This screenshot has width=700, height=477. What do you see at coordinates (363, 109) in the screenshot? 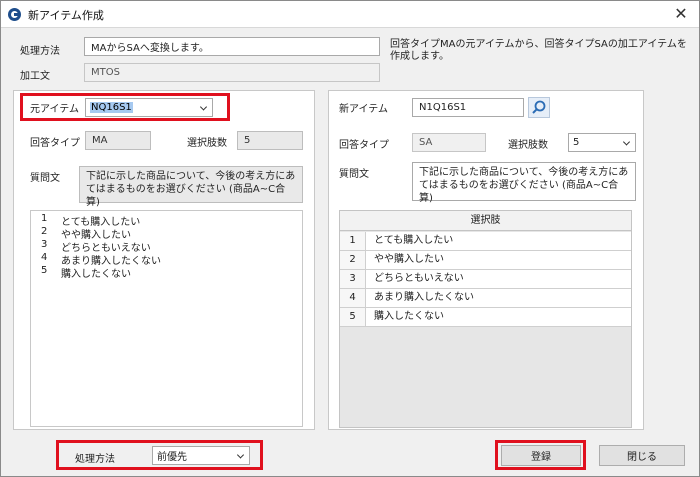
I see `new-item-label: 新アイテム` at bounding box center [363, 109].